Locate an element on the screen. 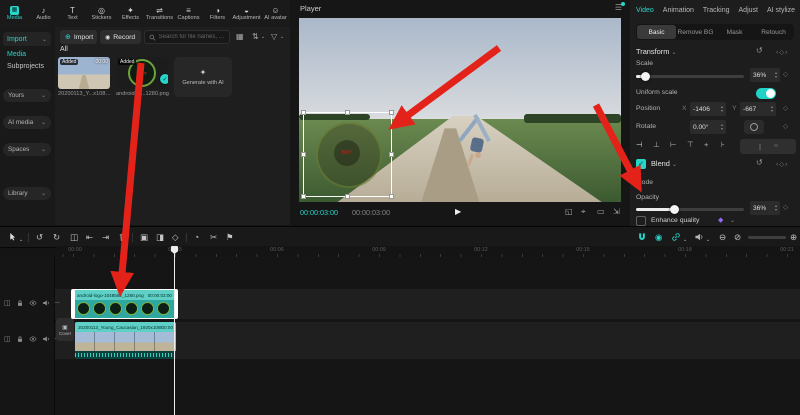 The height and width of the screenshot is (415, 800). nav-audio: ♪ Audio is located at coordinates (43, 13).